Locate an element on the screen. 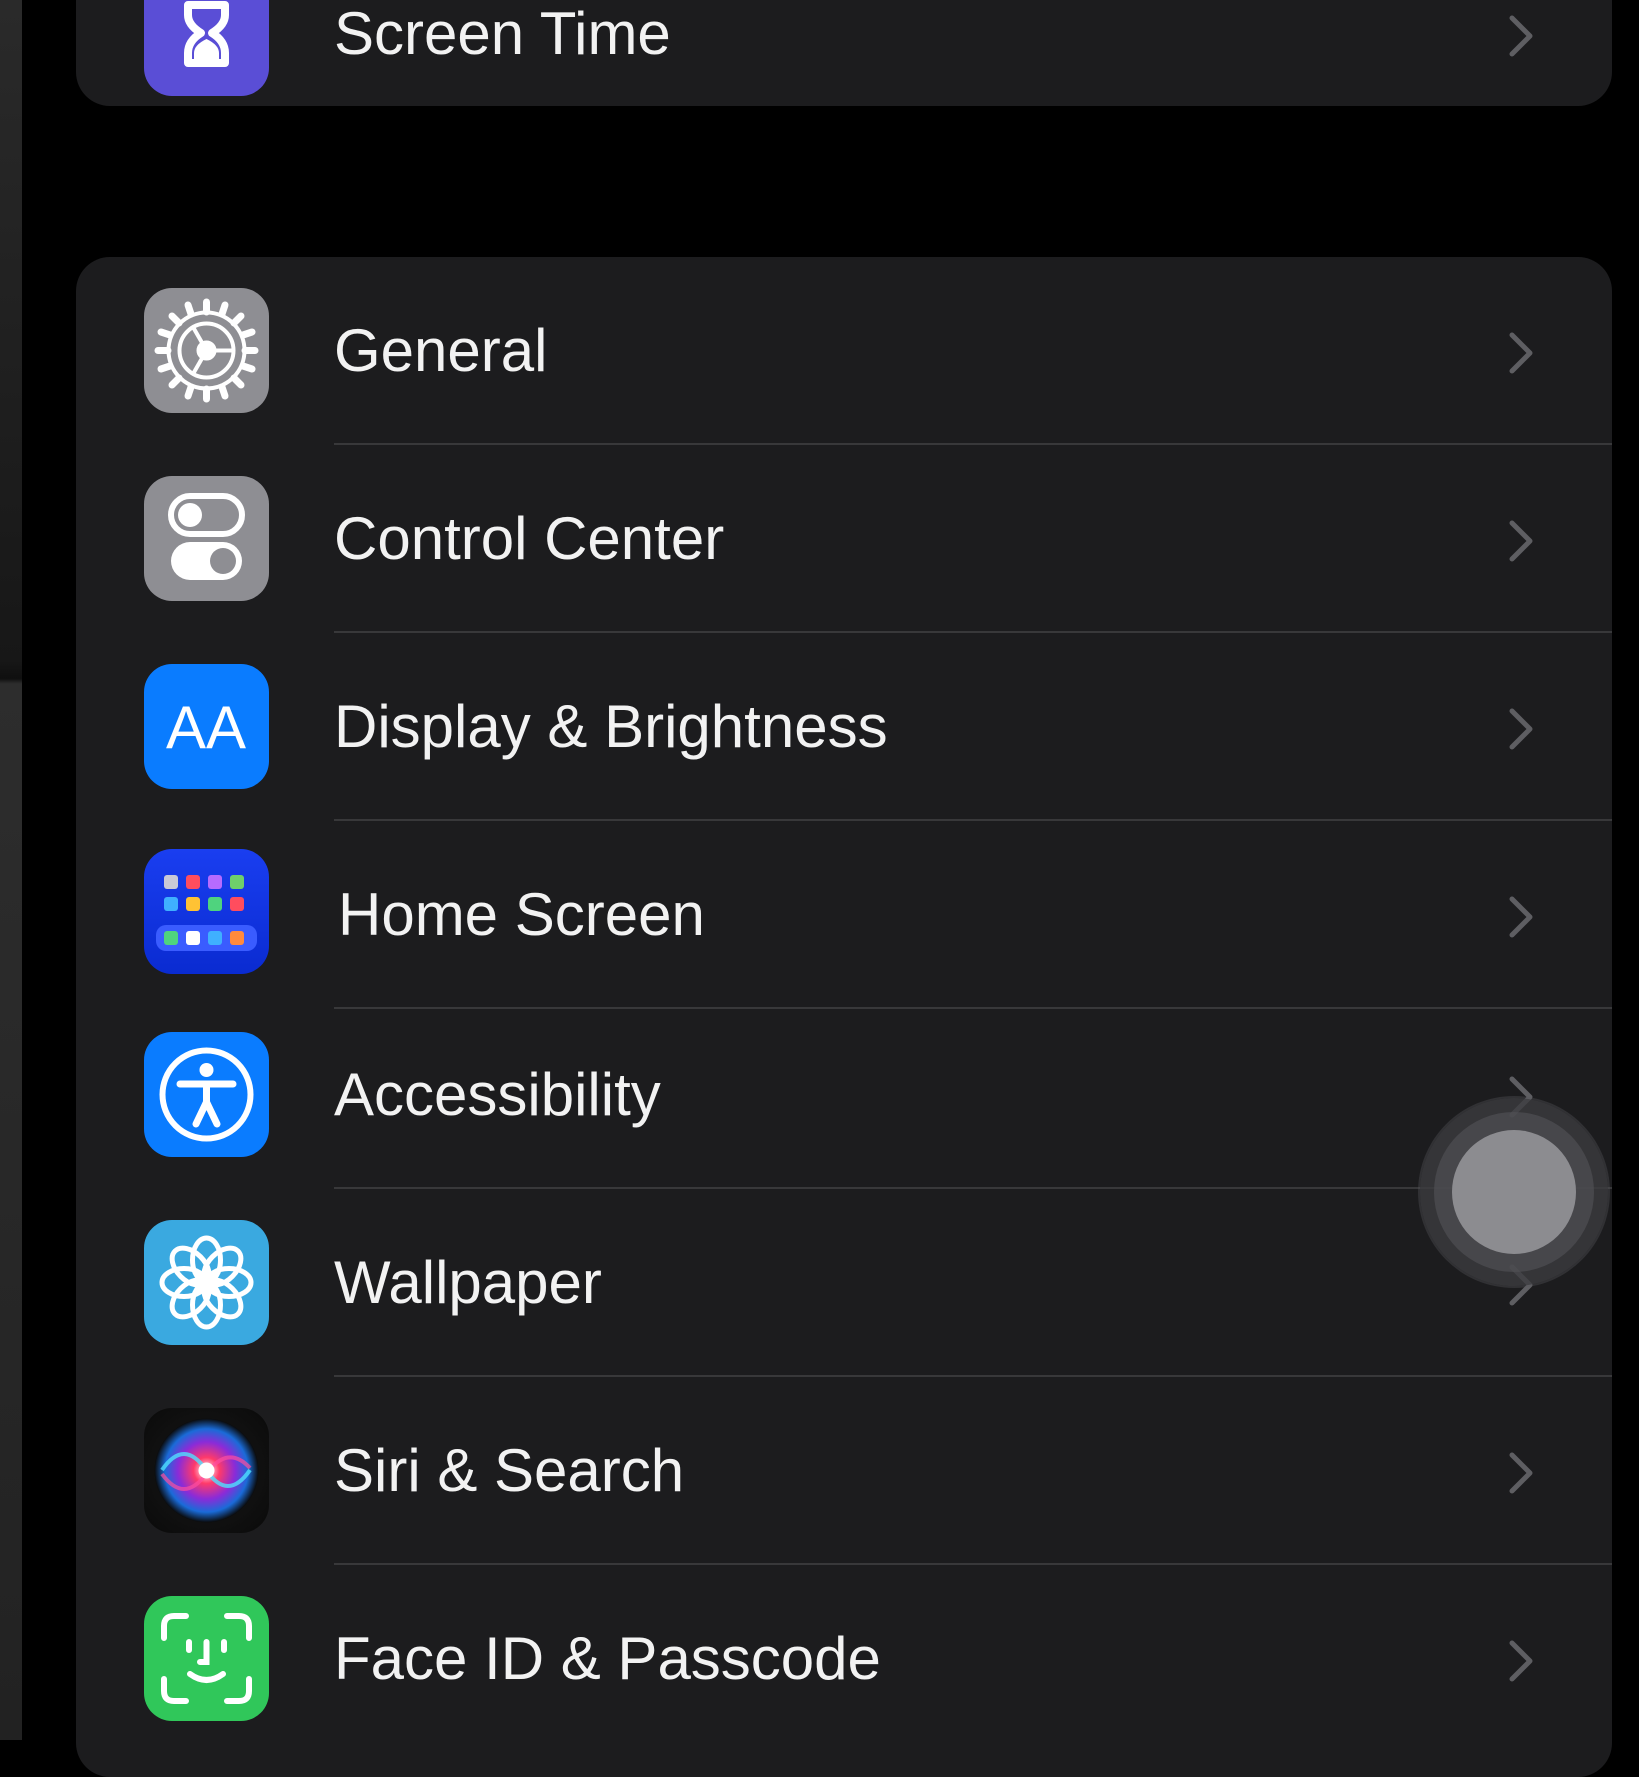 The height and width of the screenshot is (1777, 1639). face-id-icon is located at coordinates (206, 1658).